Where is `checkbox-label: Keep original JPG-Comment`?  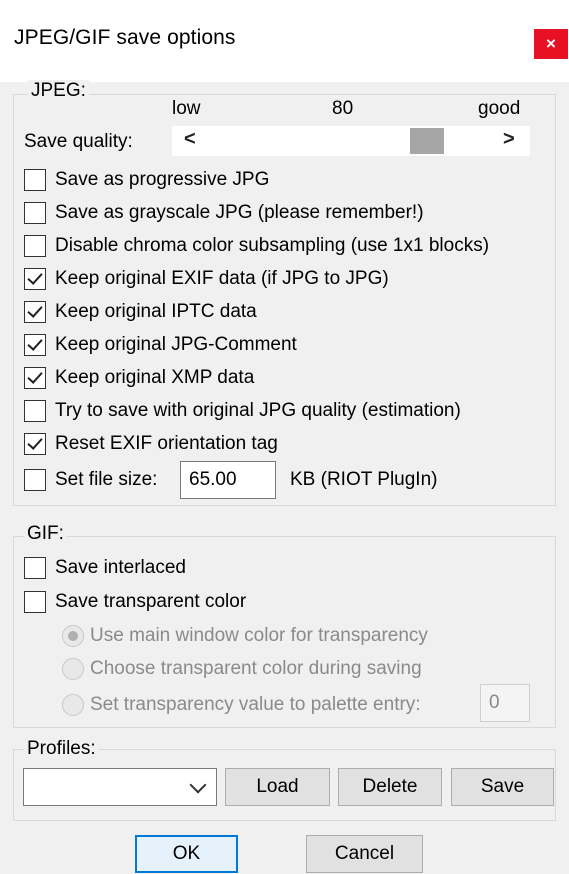 checkbox-label: Keep original JPG-Comment is located at coordinates (176, 344).